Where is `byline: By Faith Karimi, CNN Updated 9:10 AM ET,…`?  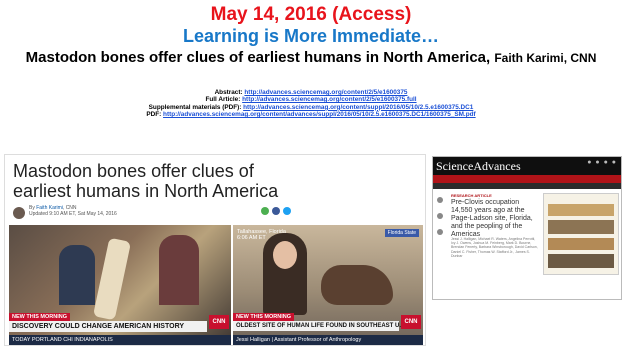 byline: By Faith Karimi, CNN Updated 9:10 AM ET,… is located at coordinates (73, 211).